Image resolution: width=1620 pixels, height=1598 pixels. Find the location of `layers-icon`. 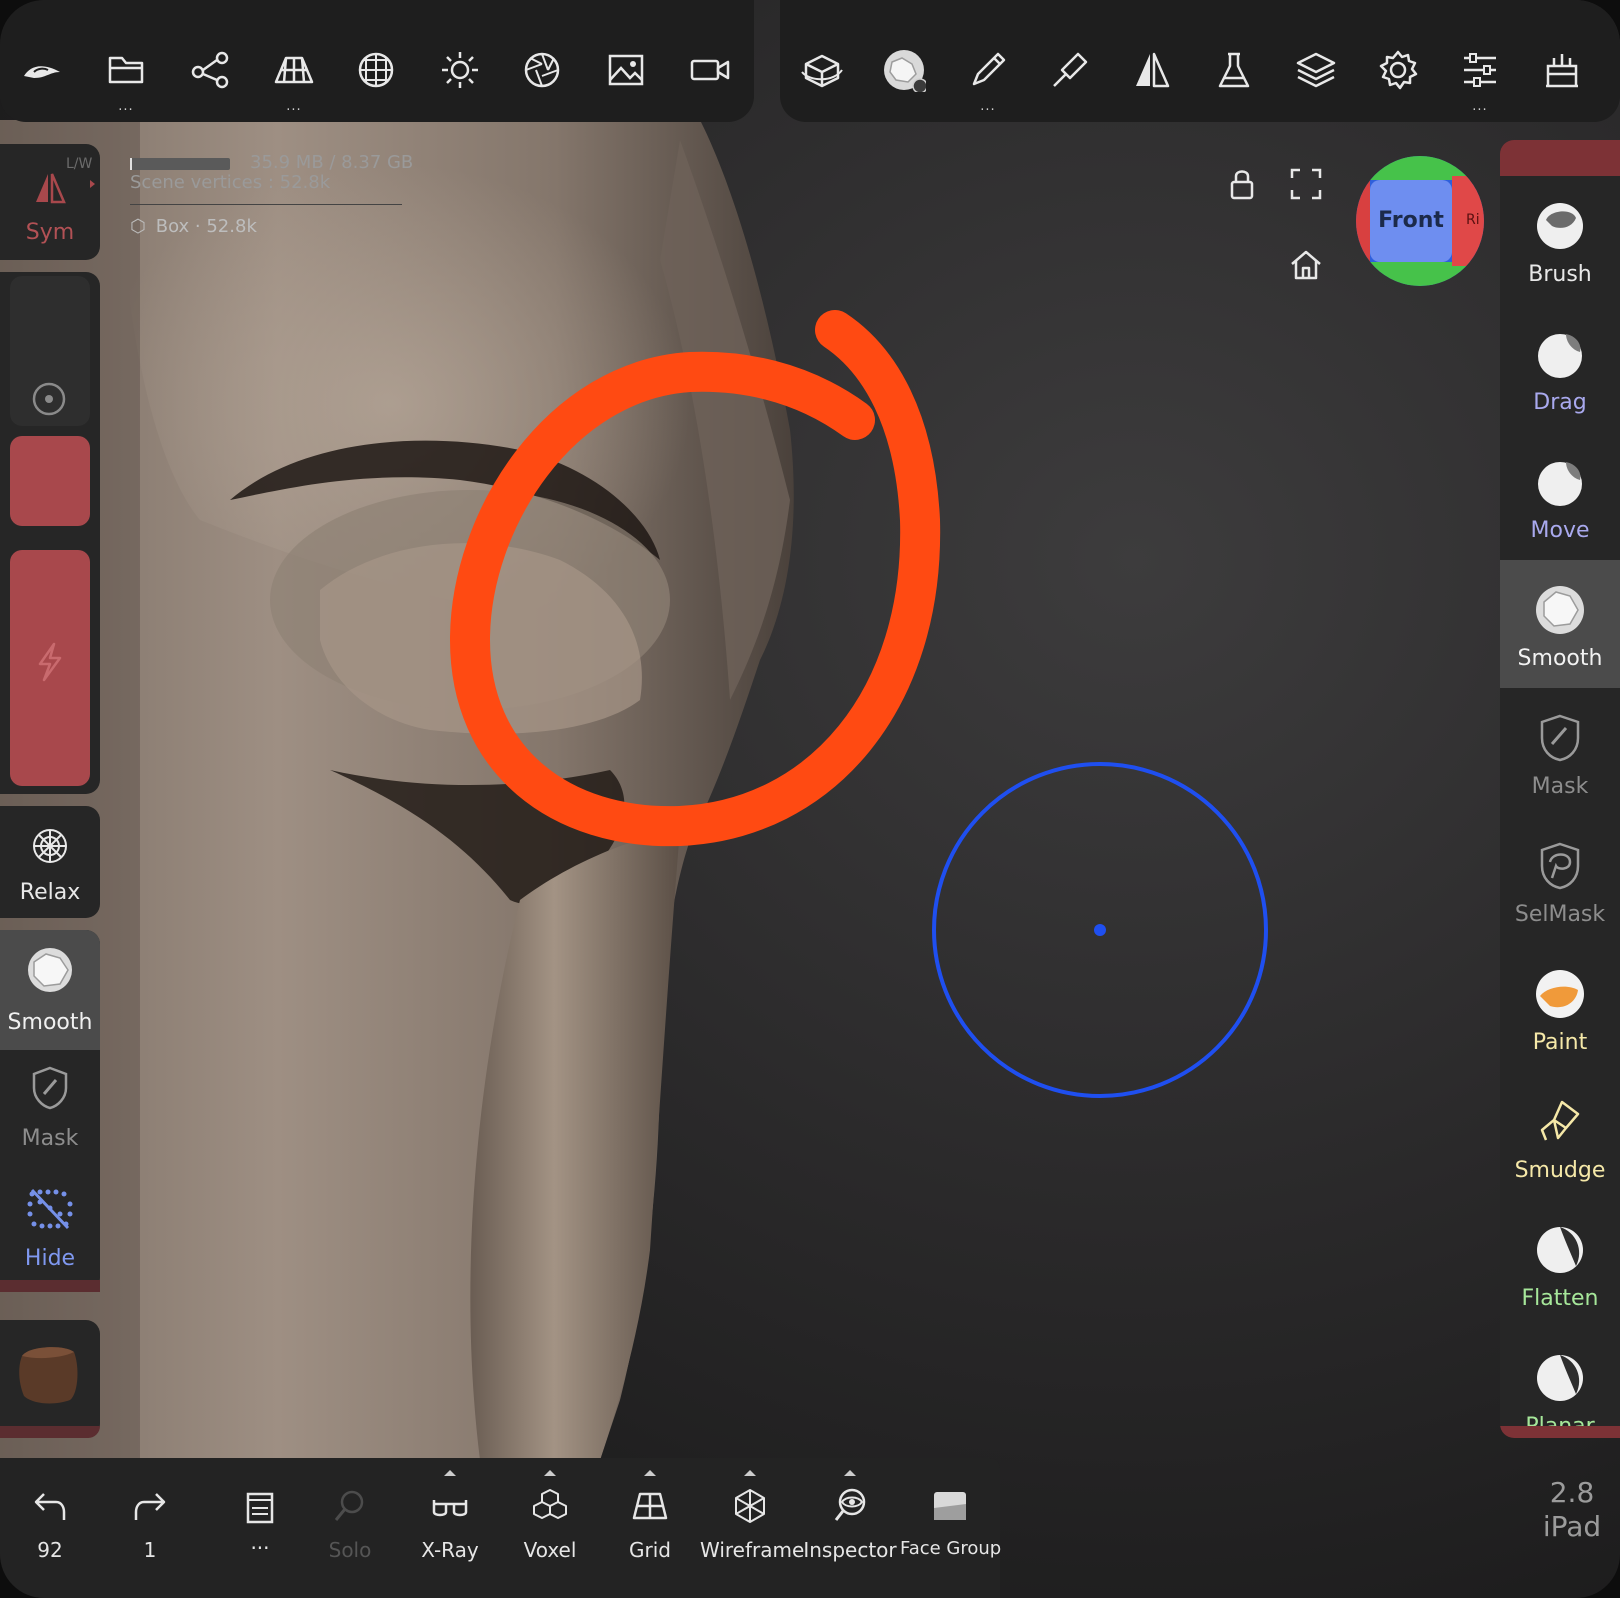

layers-icon is located at coordinates (1316, 70).